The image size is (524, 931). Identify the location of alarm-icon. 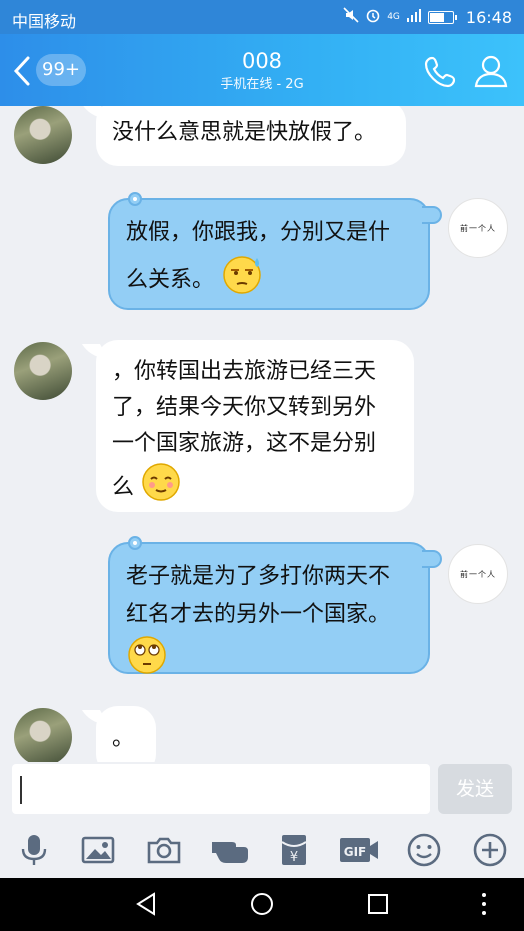
(373, 17).